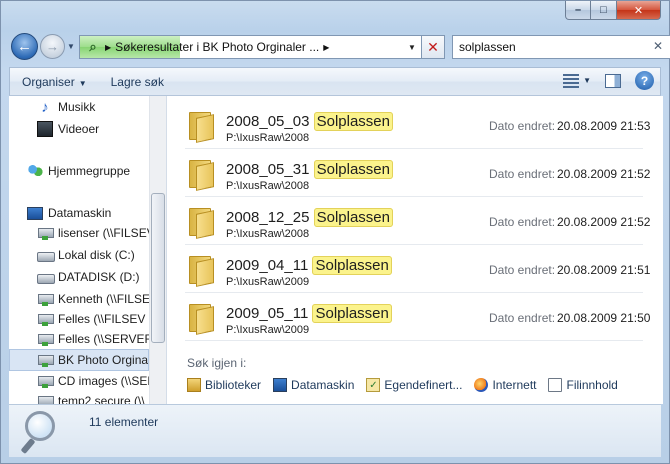 This screenshot has width=670, height=464. I want to click on sidebar-item-datadisk: DATADISK (D:), so click(101, 277).